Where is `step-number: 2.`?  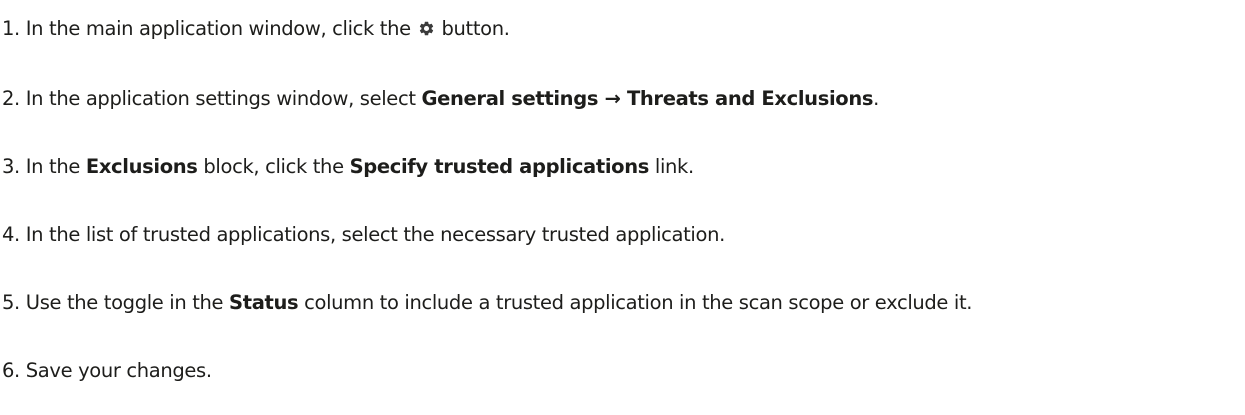 step-number: 2. is located at coordinates (11, 98).